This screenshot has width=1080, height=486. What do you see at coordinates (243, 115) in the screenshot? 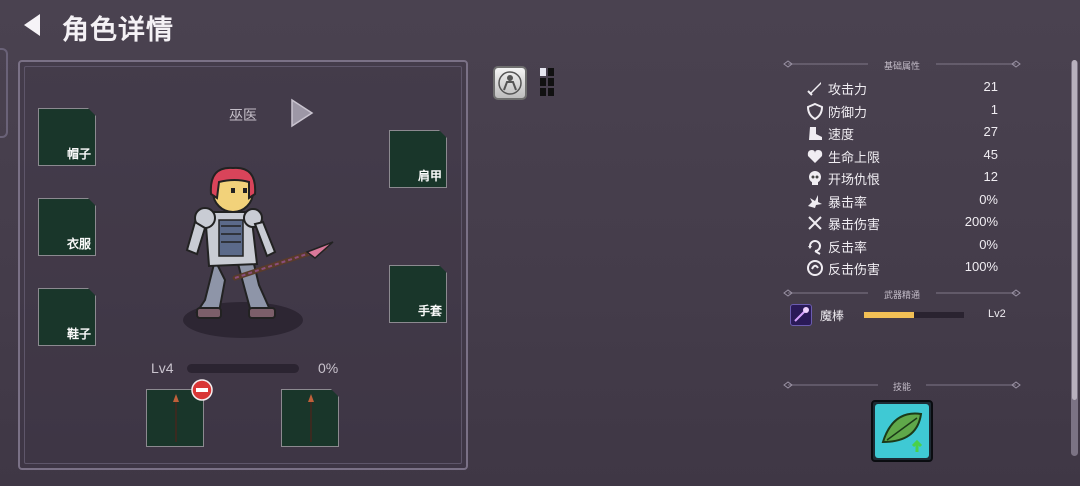
I see `class-name: 巫医` at bounding box center [243, 115].